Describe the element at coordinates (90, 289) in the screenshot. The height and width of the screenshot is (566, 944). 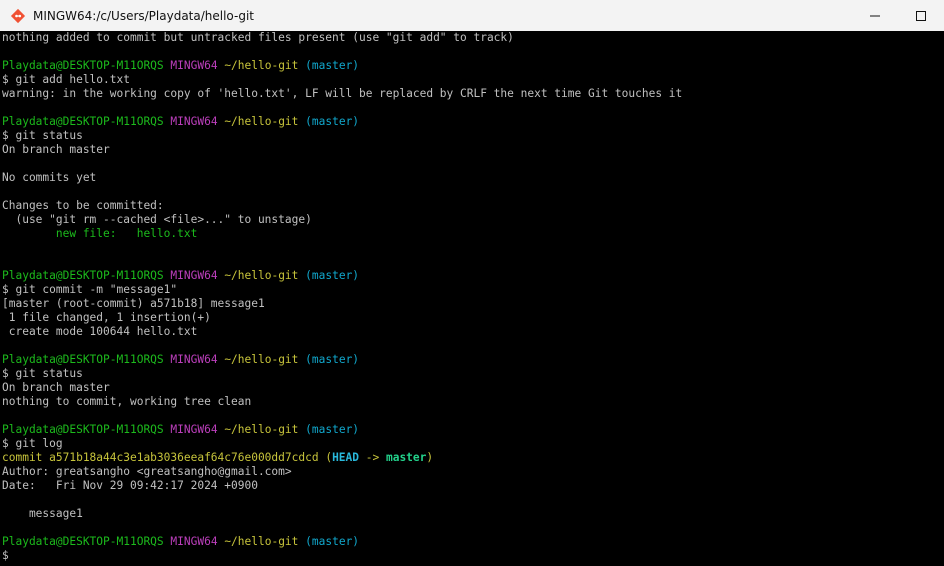
I see `command-line: $ git commit -m "message1"` at that location.